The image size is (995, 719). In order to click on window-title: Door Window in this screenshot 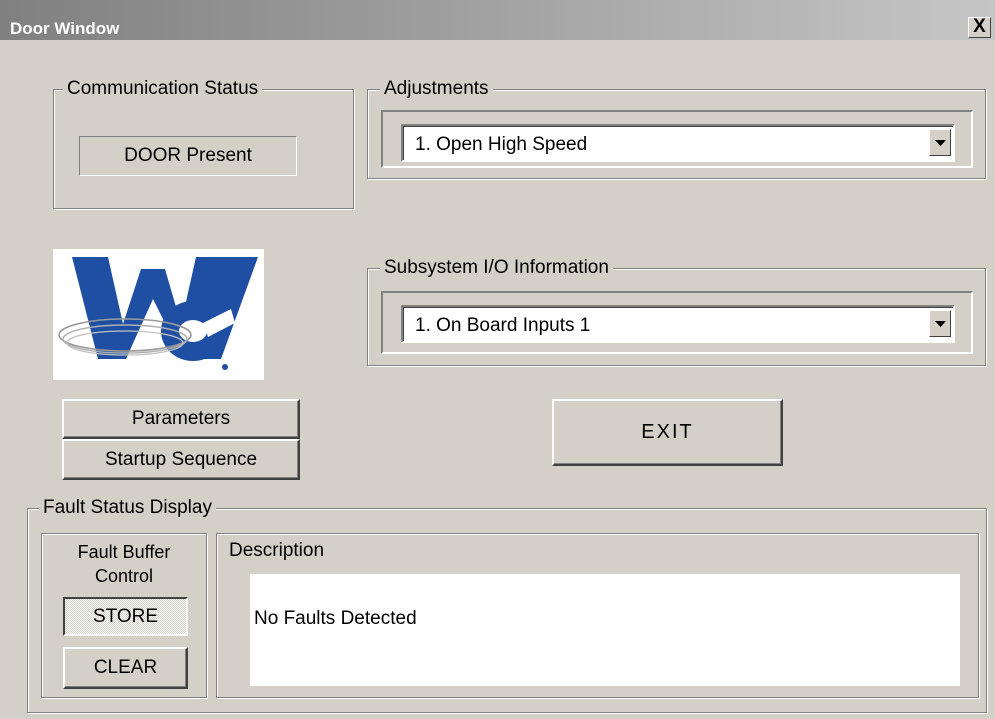, I will do `click(65, 28)`.